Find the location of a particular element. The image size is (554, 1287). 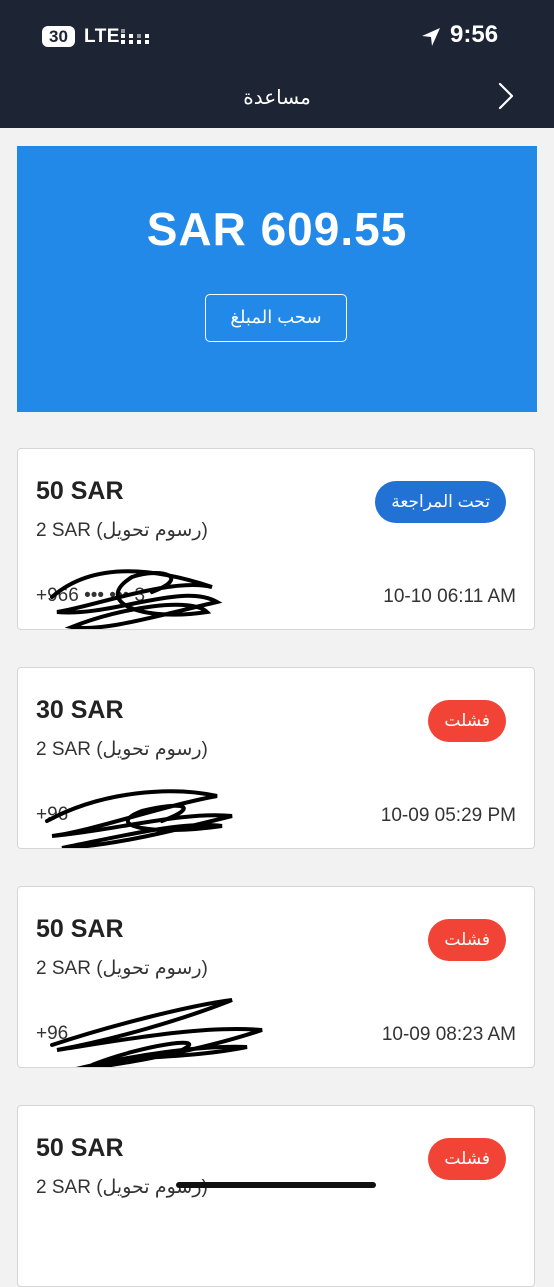

home-indicator is located at coordinates (276, 1185).